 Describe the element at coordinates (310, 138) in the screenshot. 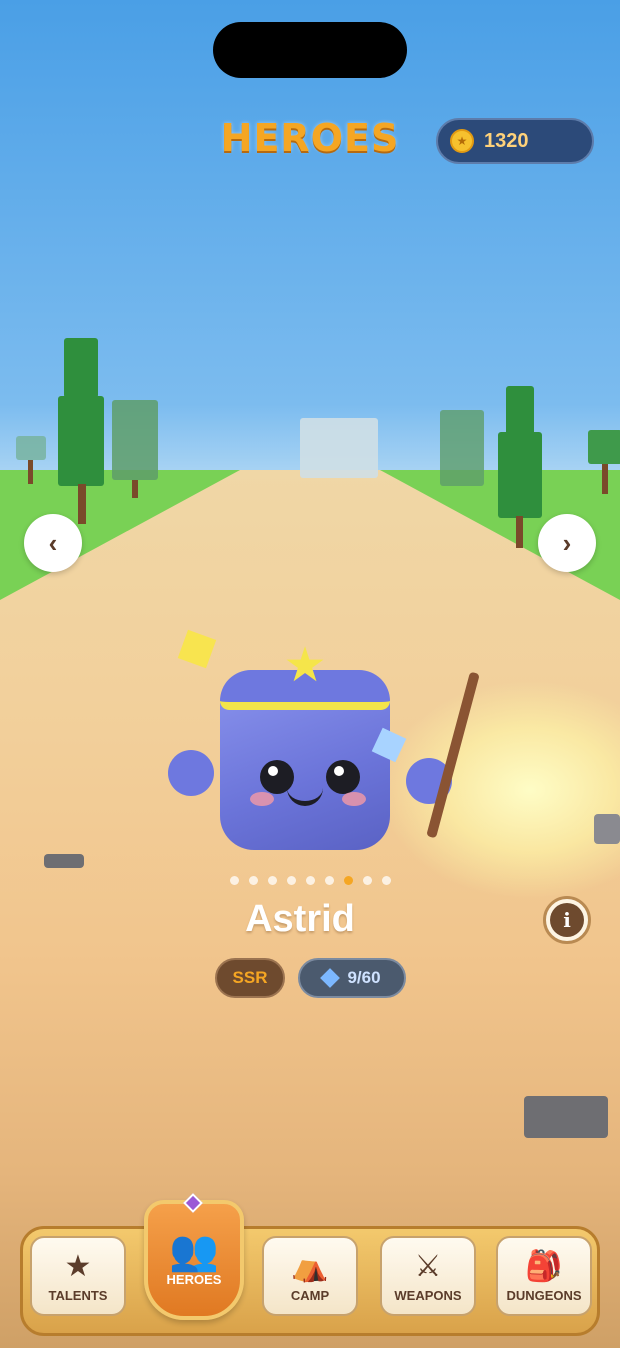

I see `page-title: HEROES` at that location.